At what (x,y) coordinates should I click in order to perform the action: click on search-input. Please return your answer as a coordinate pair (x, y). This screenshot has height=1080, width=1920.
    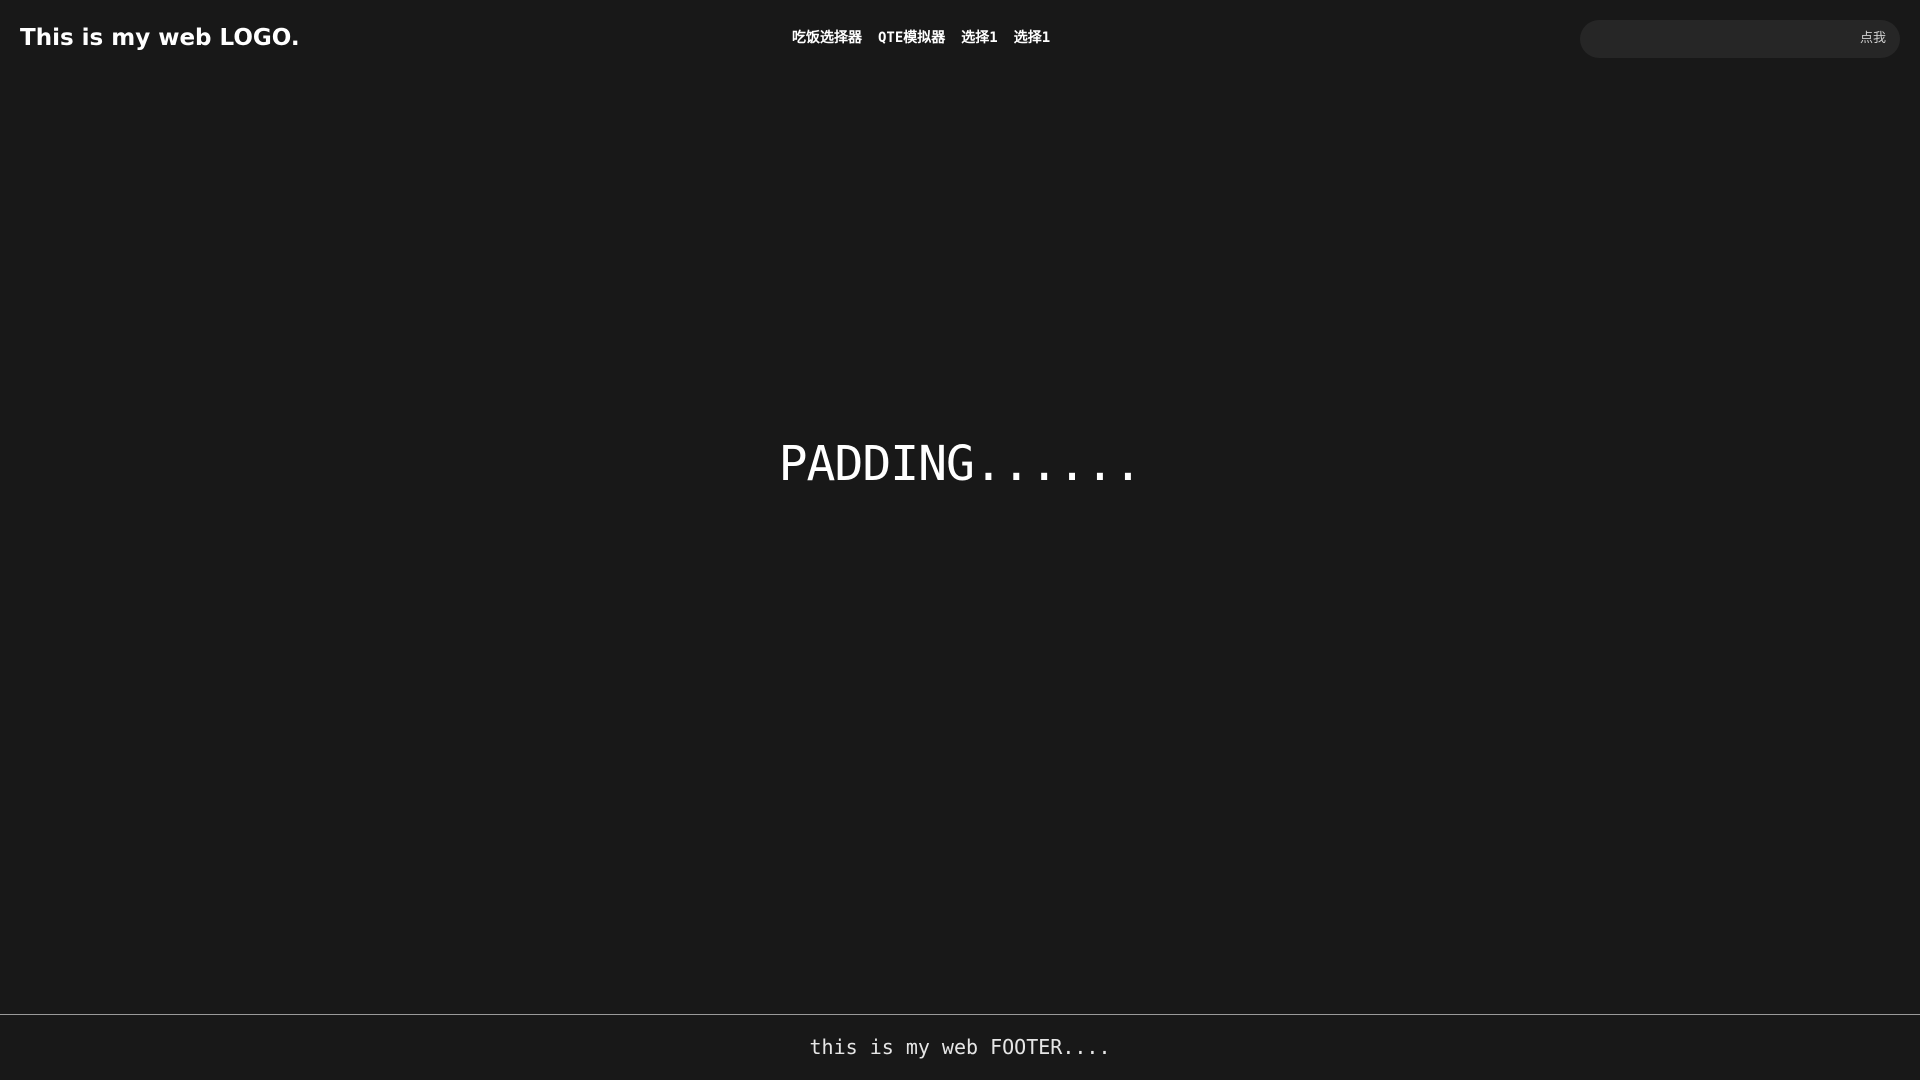
    Looking at the image, I should click on (1706, 40).